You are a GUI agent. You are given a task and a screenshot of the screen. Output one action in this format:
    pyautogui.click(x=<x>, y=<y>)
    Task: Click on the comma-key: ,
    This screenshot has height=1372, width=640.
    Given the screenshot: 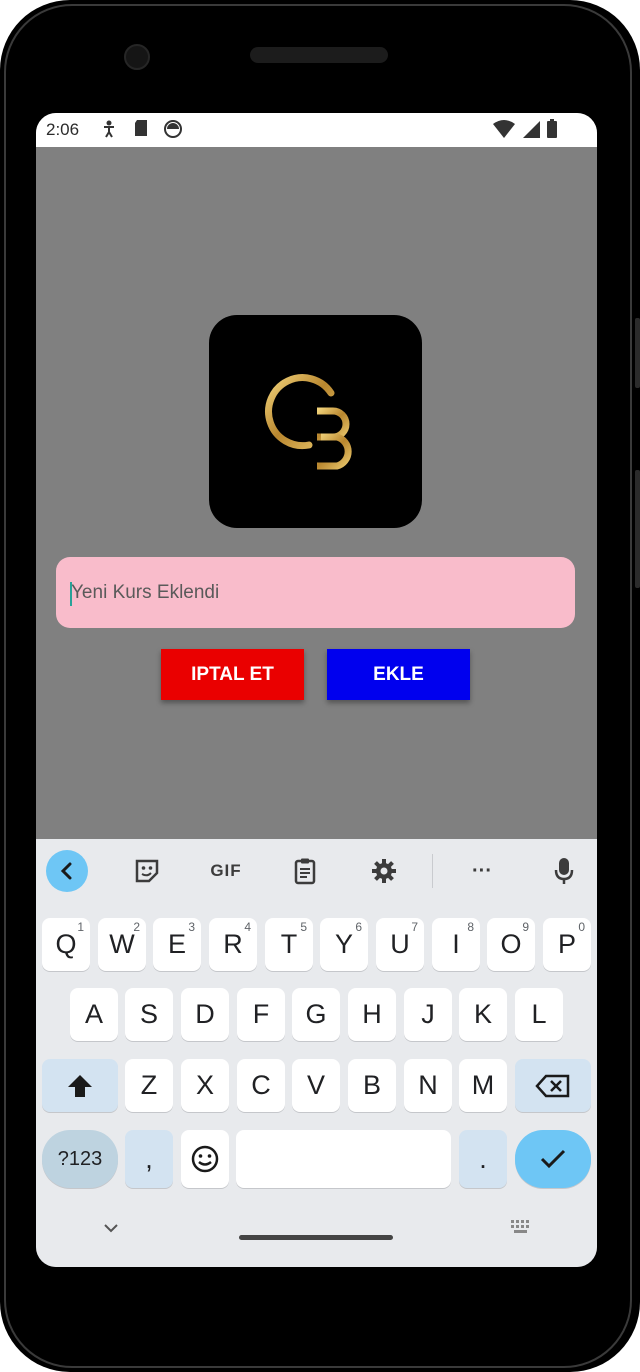 What is the action you would take?
    pyautogui.click(x=149, y=1159)
    